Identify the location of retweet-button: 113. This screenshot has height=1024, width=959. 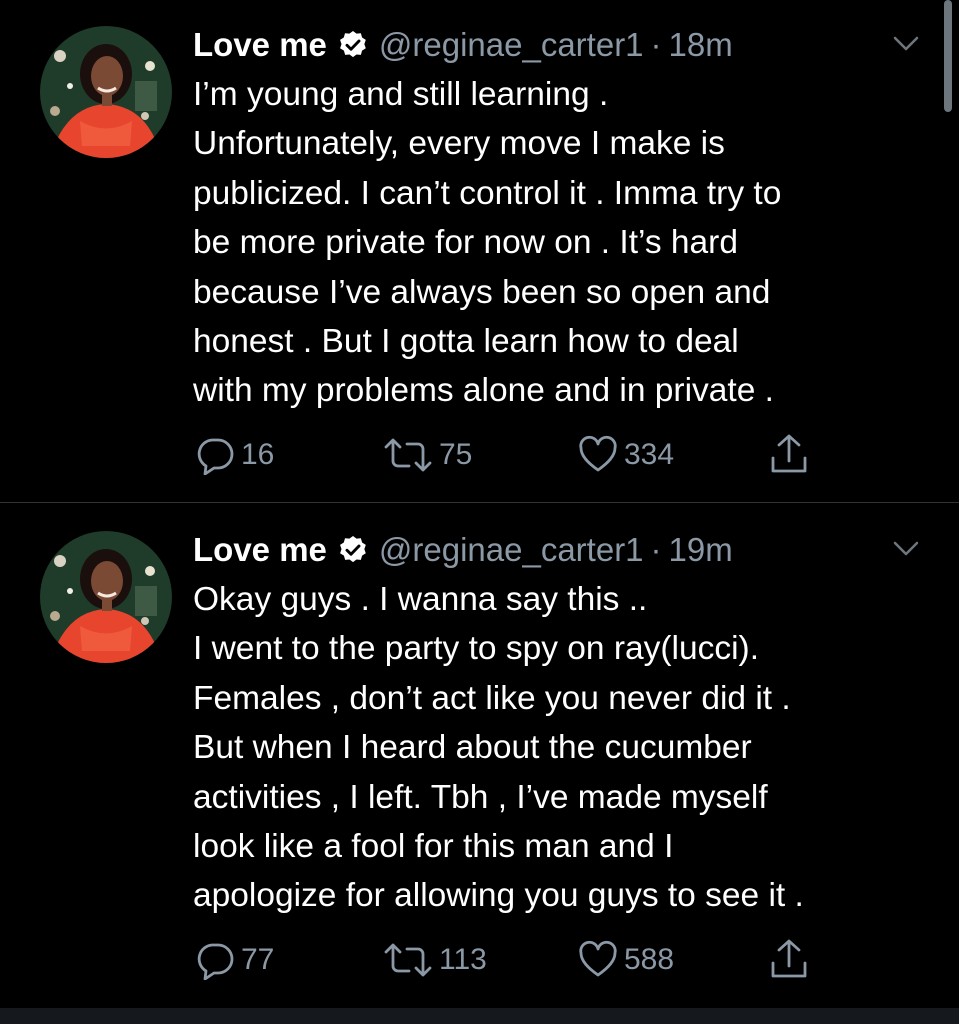
(435, 960).